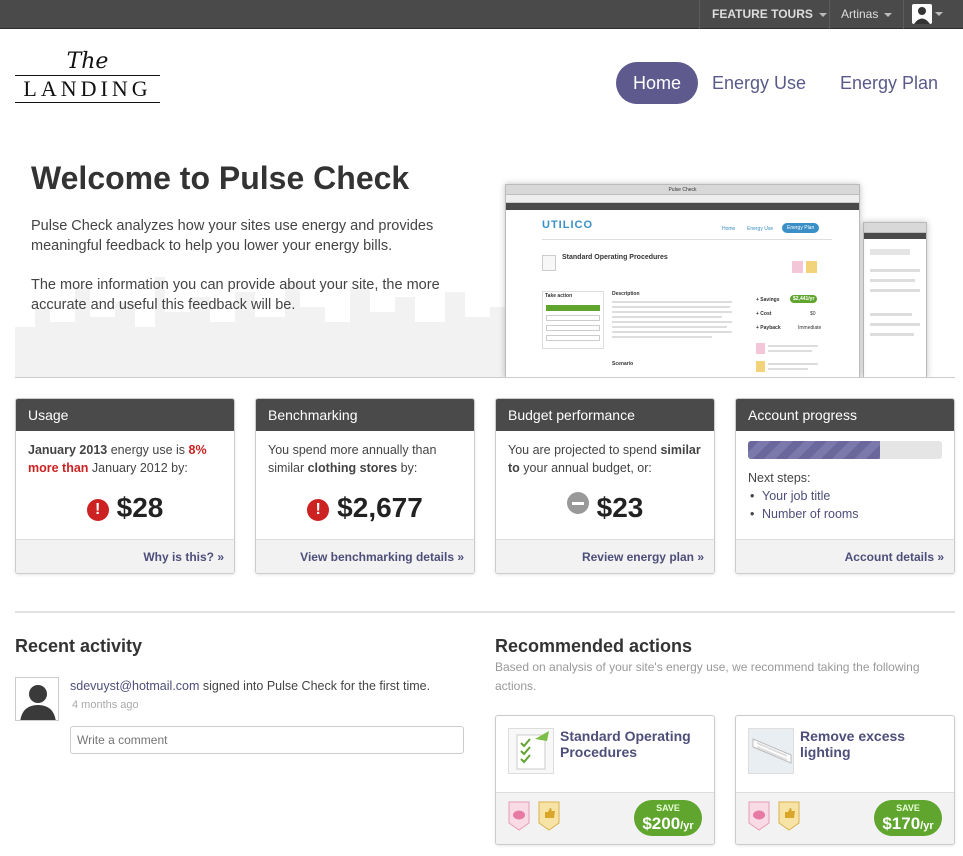 This screenshot has width=963, height=856. I want to click on why-is-this-link: Why is this? », so click(125, 556).